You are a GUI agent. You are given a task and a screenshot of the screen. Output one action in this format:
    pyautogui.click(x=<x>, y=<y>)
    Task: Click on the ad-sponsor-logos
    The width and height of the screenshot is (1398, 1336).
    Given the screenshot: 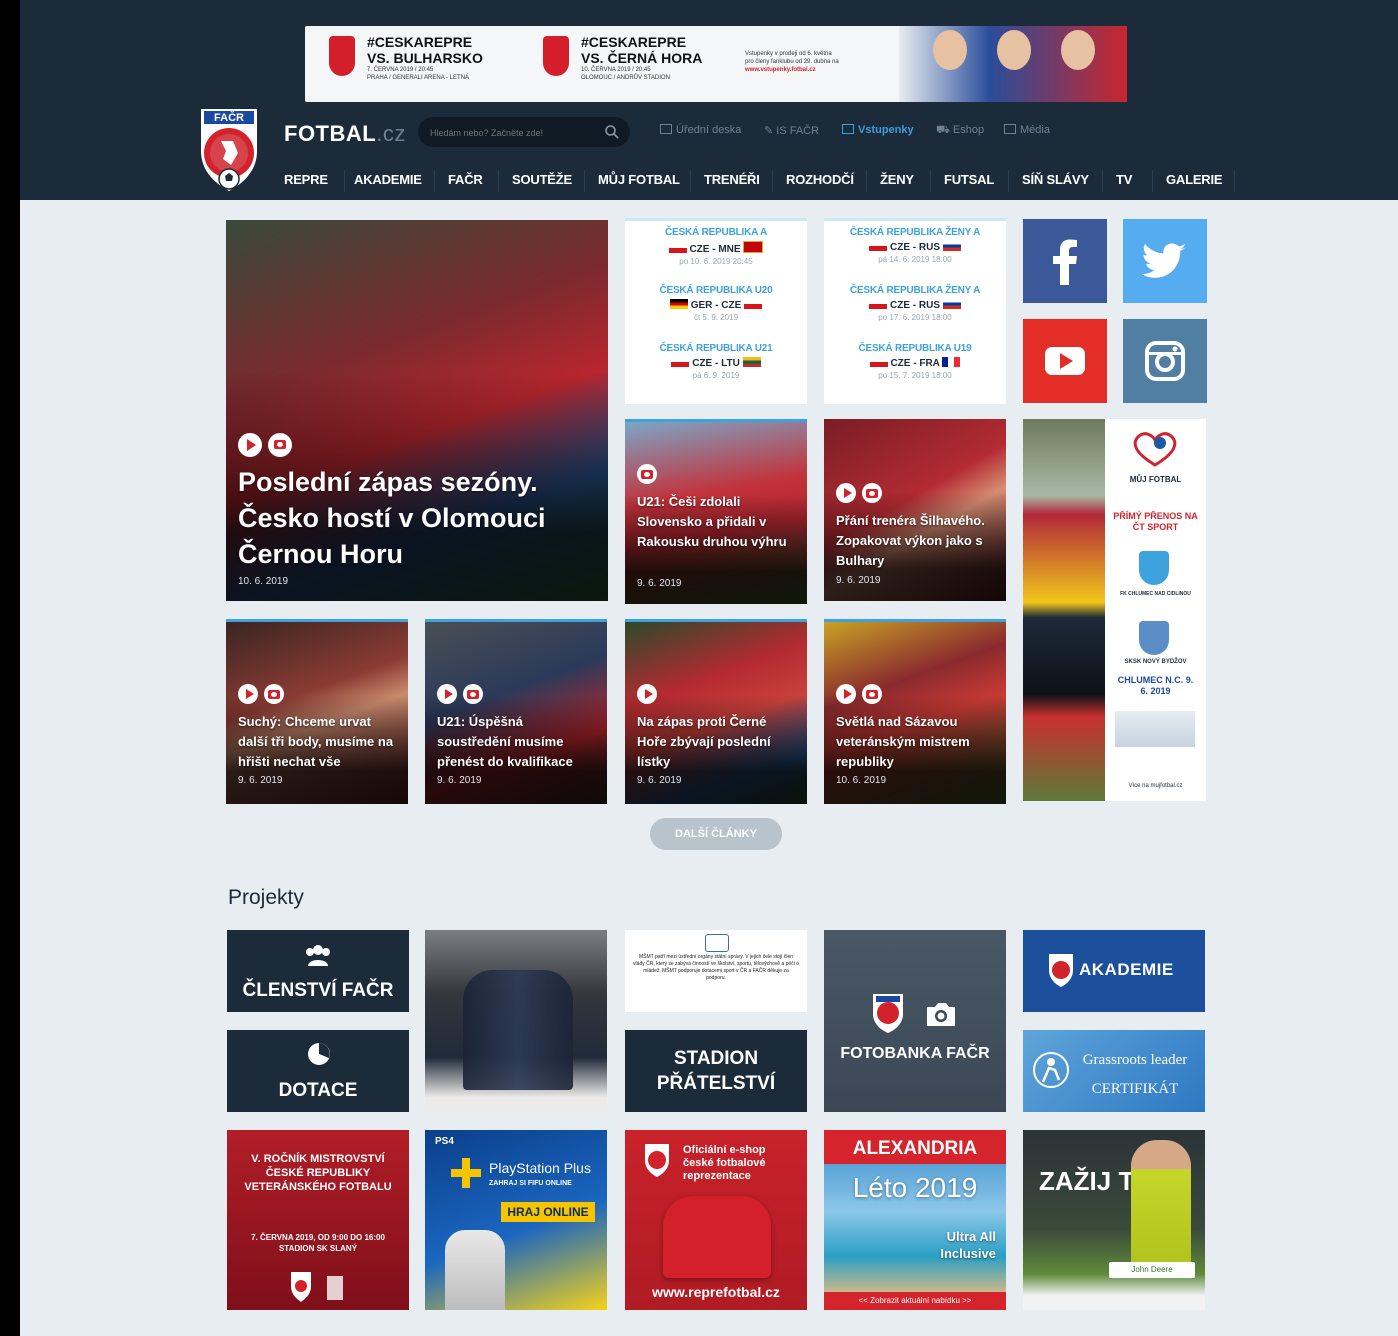 What is the action you would take?
    pyautogui.click(x=1155, y=729)
    